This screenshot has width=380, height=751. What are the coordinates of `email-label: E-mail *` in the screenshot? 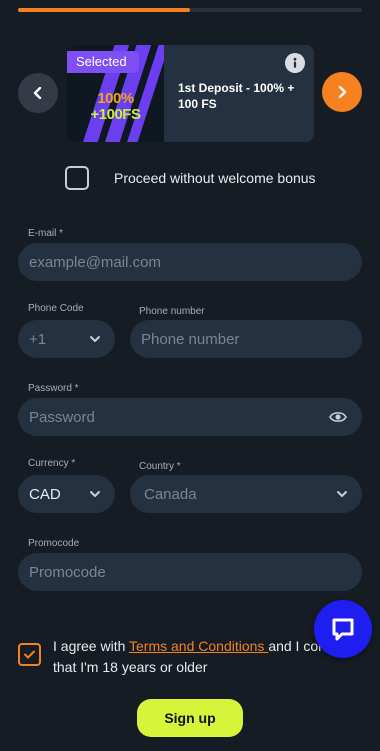 It's located at (46, 233).